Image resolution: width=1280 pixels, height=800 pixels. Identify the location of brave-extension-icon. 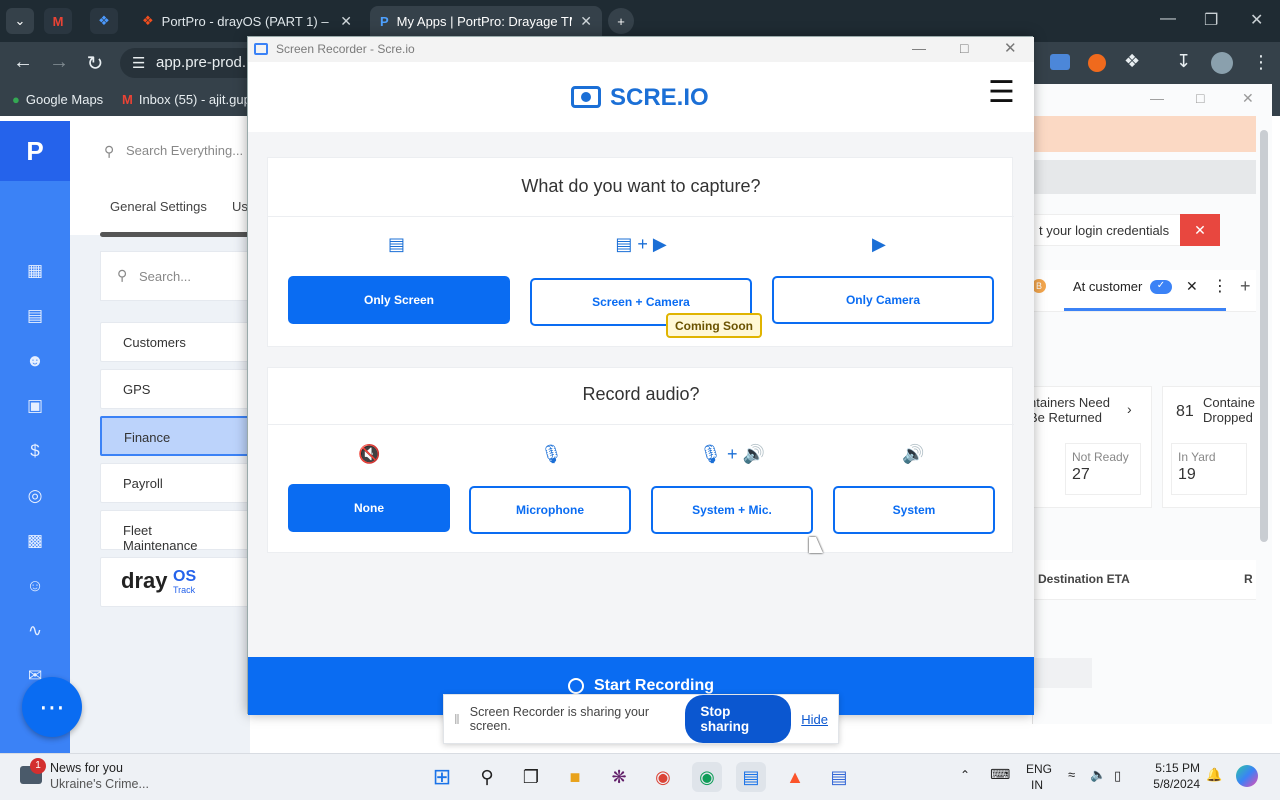
(1097, 63).